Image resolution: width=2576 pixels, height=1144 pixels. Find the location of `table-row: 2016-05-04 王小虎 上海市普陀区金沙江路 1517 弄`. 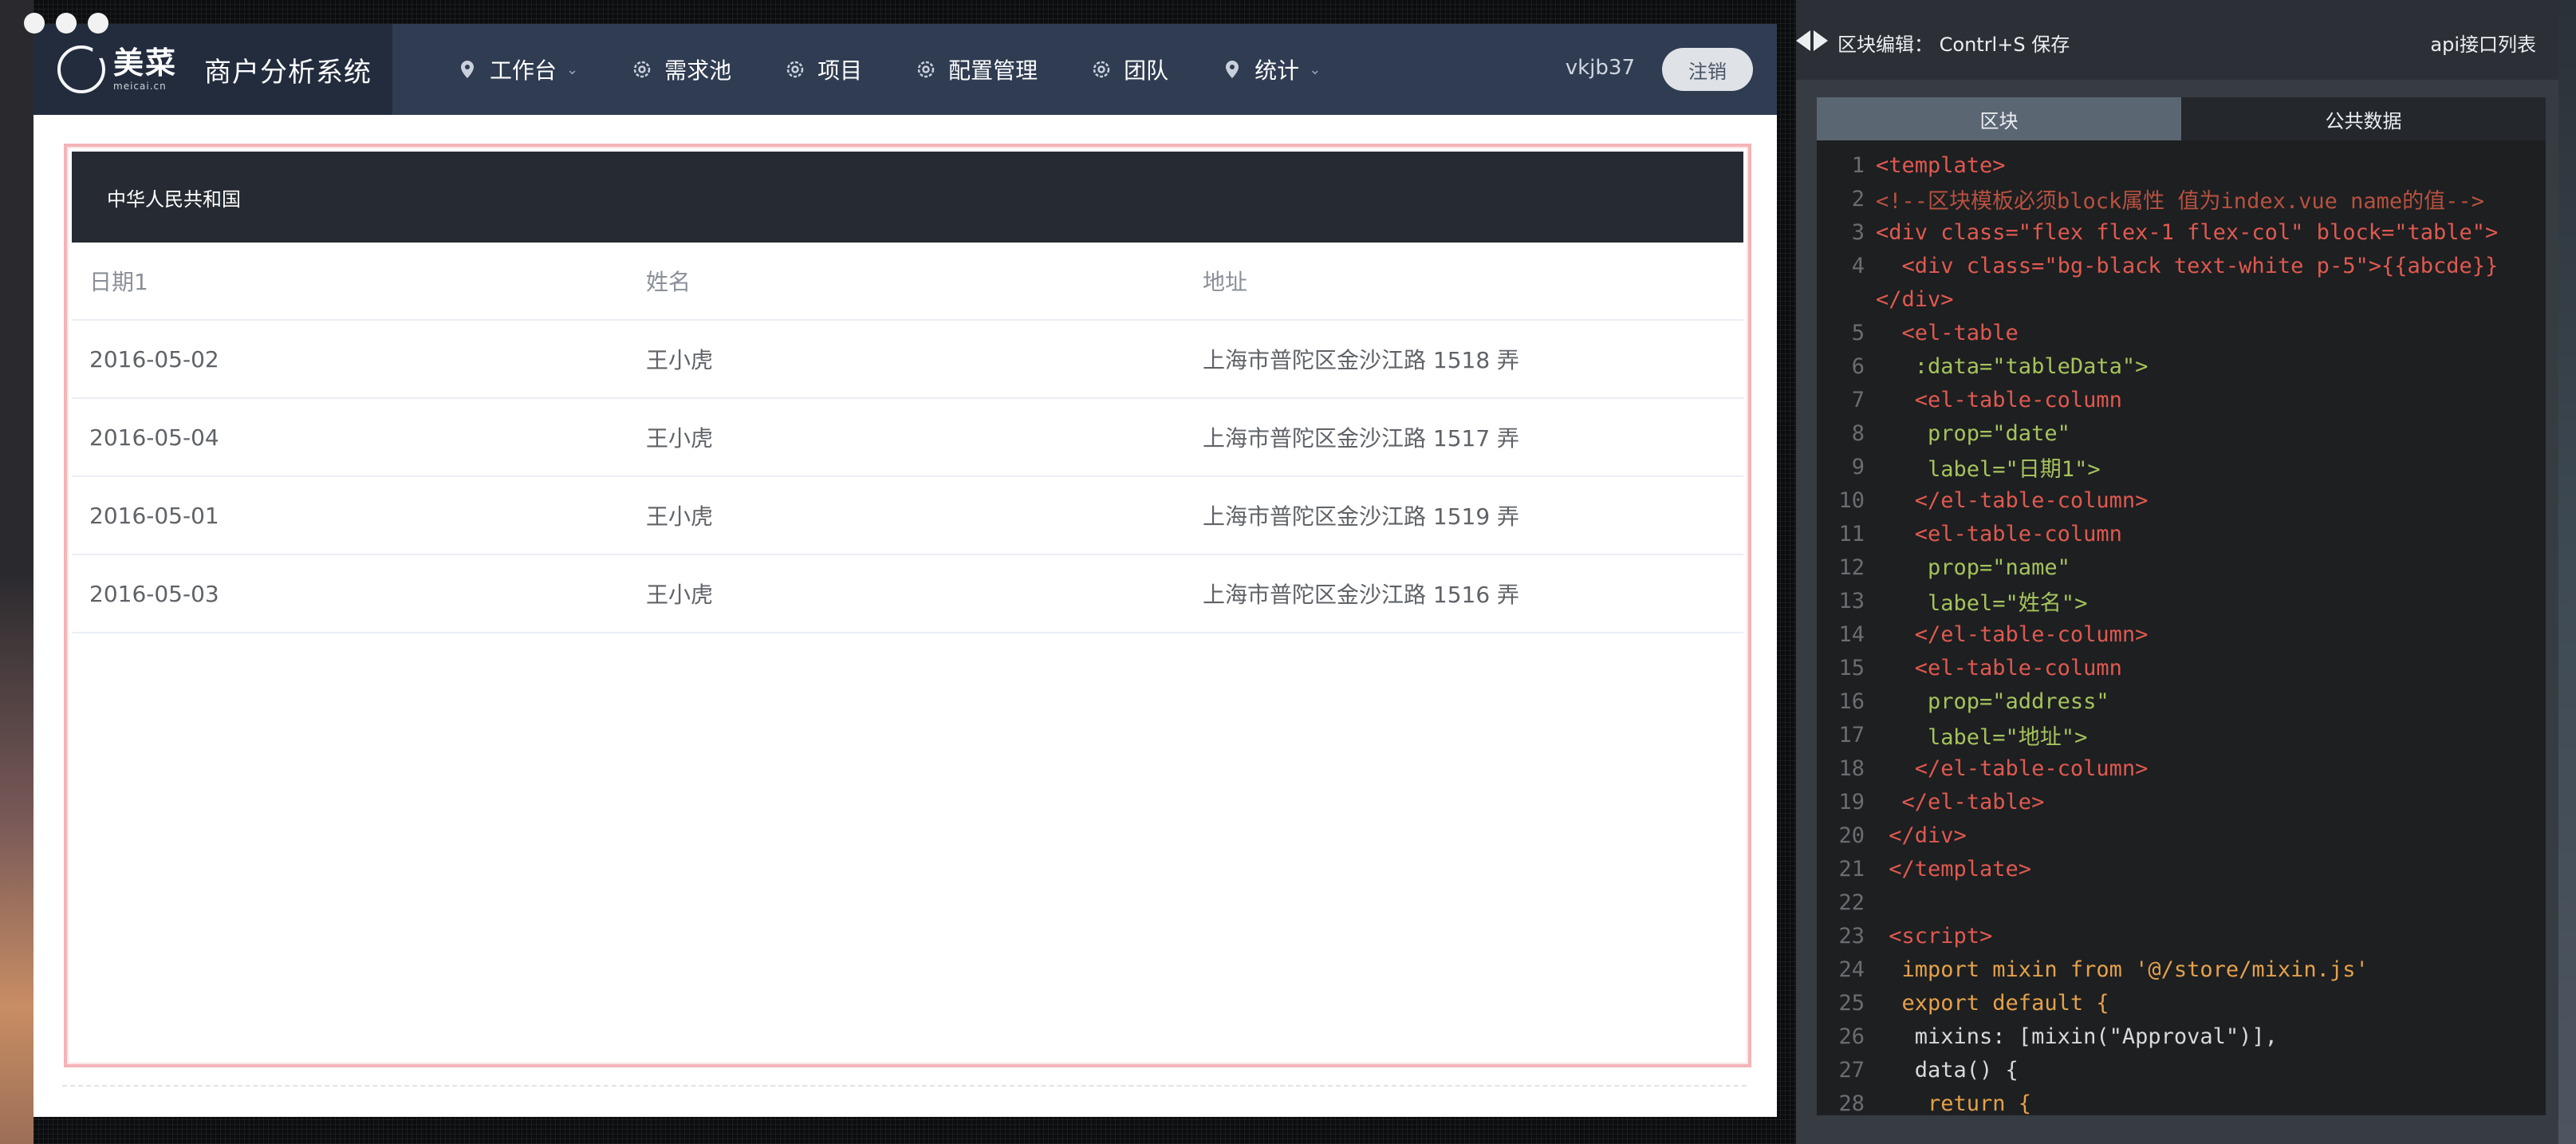

table-row: 2016-05-04 王小虎 上海市普陀区金沙江路 1517 弄 is located at coordinates (907, 438).